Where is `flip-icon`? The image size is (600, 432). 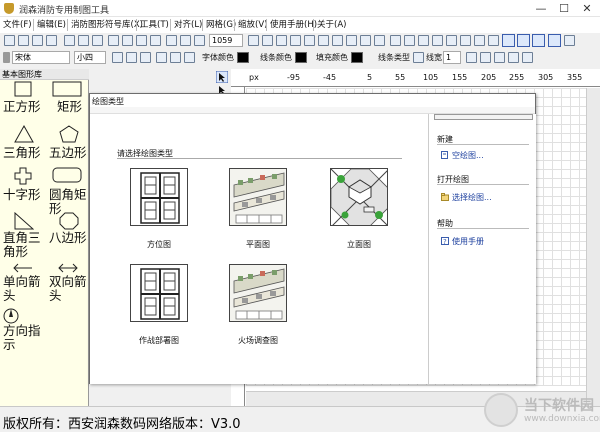
flip-icon is located at coordinates (479, 40).